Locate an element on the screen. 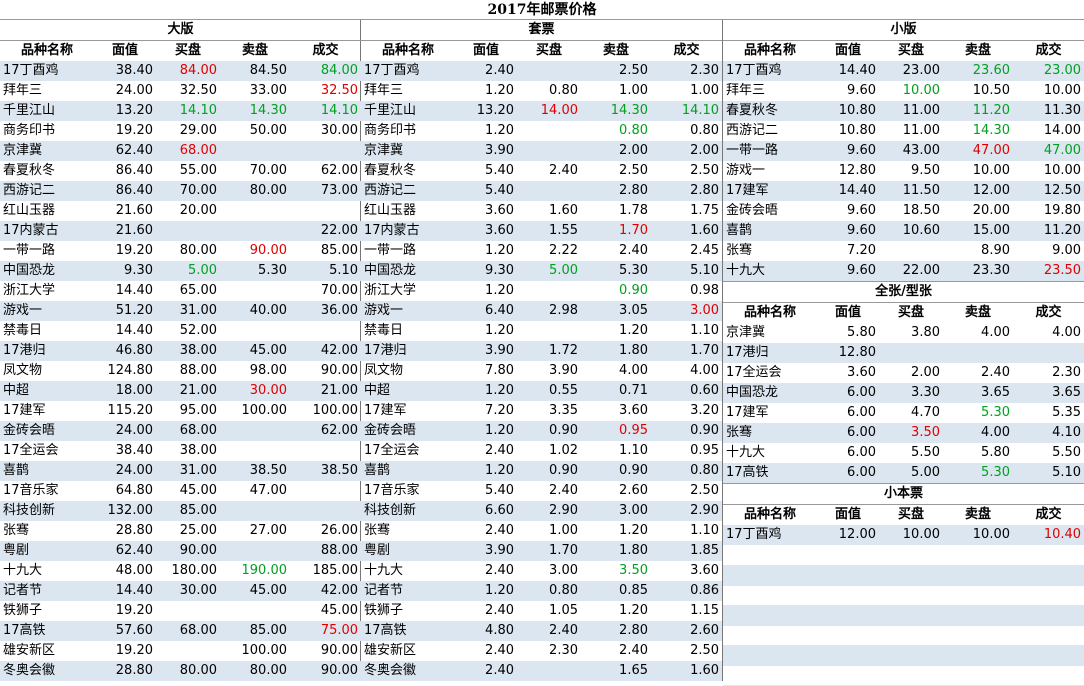 The image size is (1084, 686). stamp-name-cell: 西游记二 is located at coordinates (752, 130).